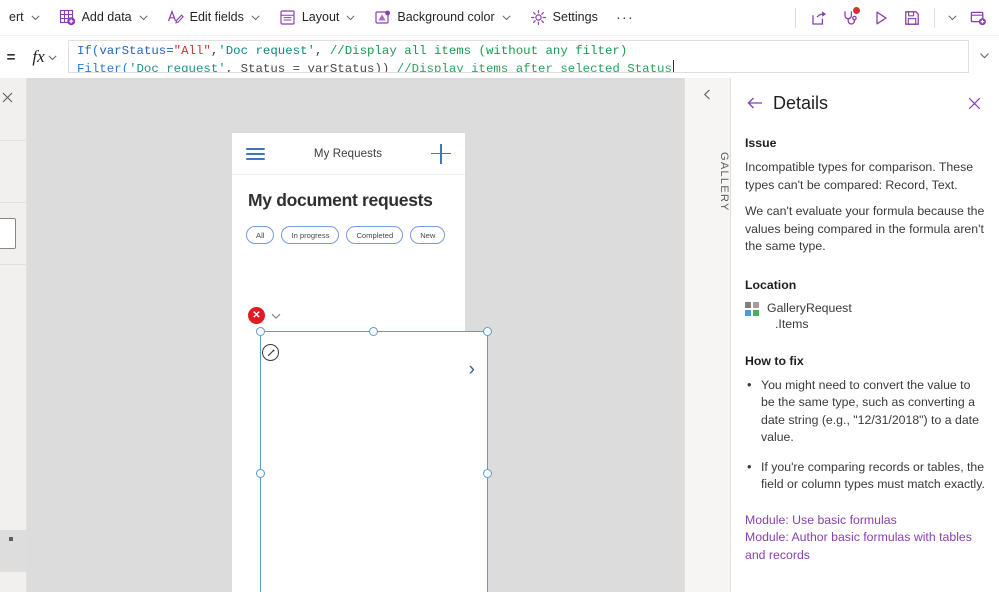  Describe the element at coordinates (373, 331) in the screenshot. I see `resize-handle-top-center` at that location.